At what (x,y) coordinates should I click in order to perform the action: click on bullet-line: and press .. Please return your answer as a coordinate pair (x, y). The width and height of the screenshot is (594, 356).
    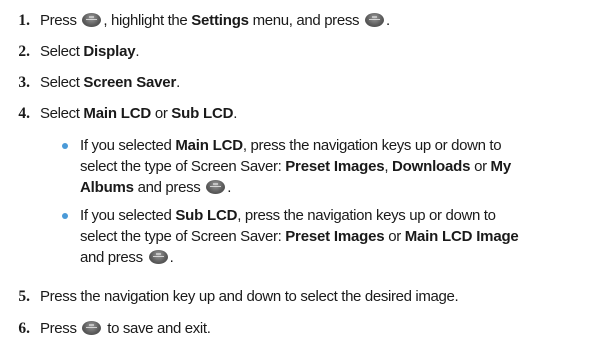
    Looking at the image, I should click on (127, 257).